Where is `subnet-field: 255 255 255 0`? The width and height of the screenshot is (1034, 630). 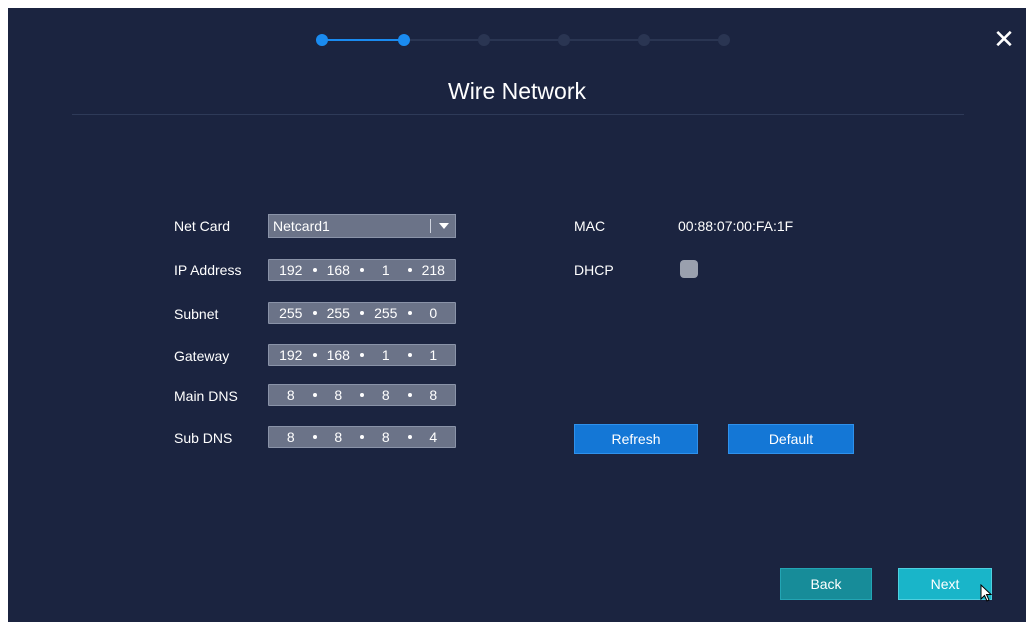
subnet-field: 255 255 255 0 is located at coordinates (362, 313).